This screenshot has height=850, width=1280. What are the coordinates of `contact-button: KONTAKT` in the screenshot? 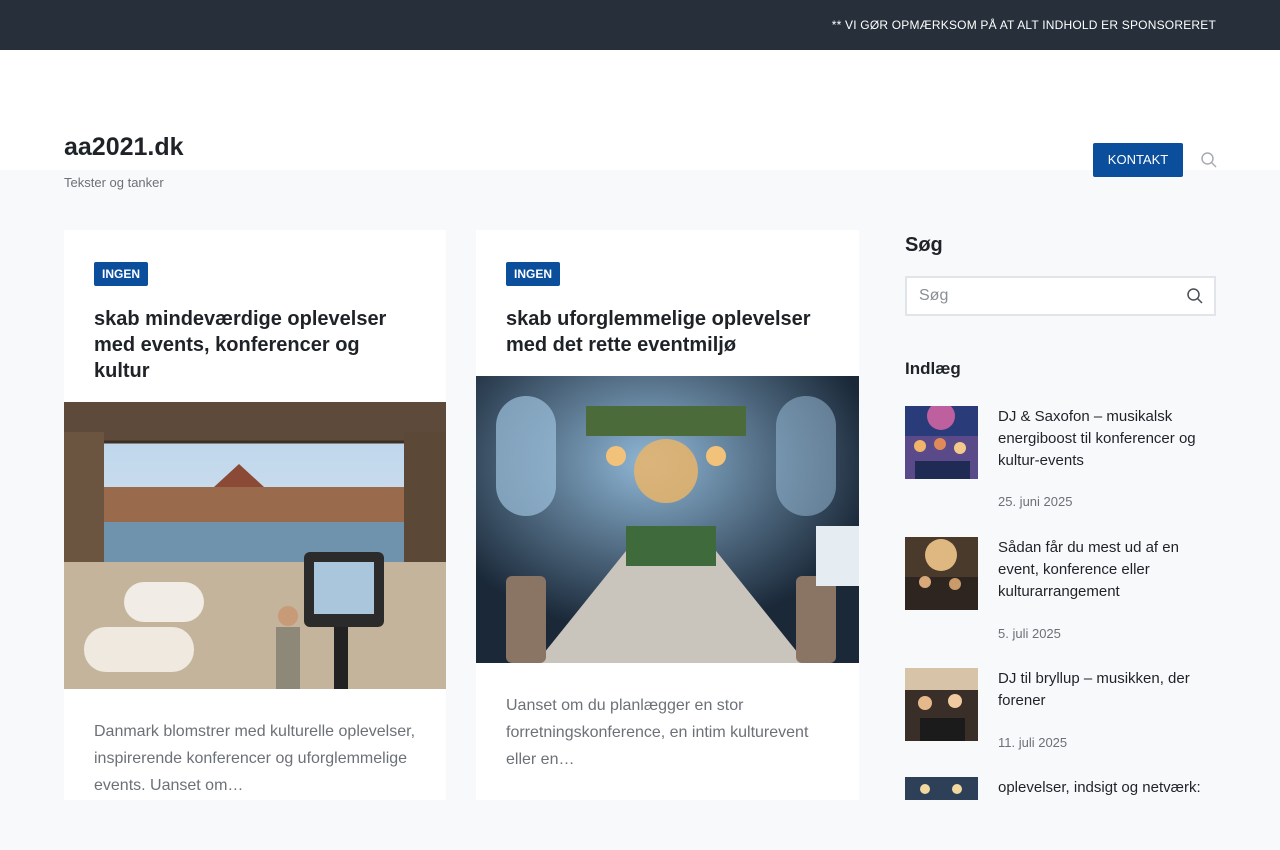 It's located at (1138, 160).